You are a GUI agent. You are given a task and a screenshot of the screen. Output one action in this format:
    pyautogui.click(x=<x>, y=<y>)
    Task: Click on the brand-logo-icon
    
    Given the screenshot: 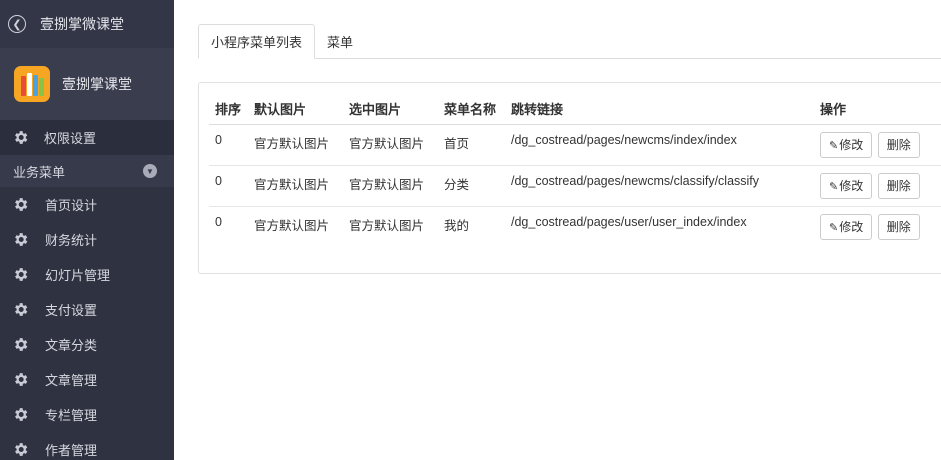 What is the action you would take?
    pyautogui.click(x=32, y=84)
    